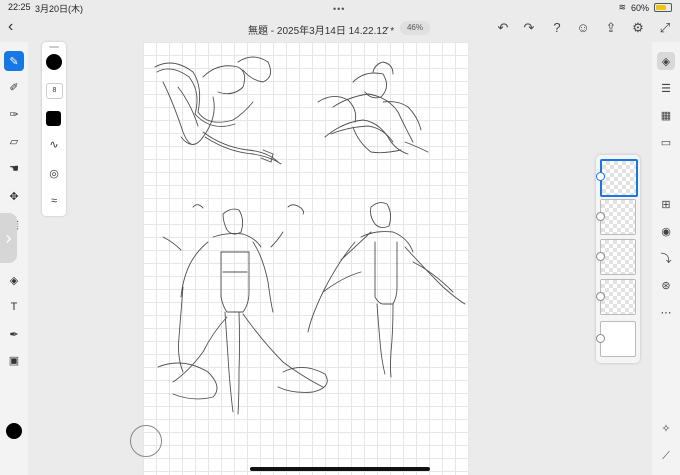  What do you see at coordinates (663, 7) in the screenshot?
I see `battery-icon` at bounding box center [663, 7].